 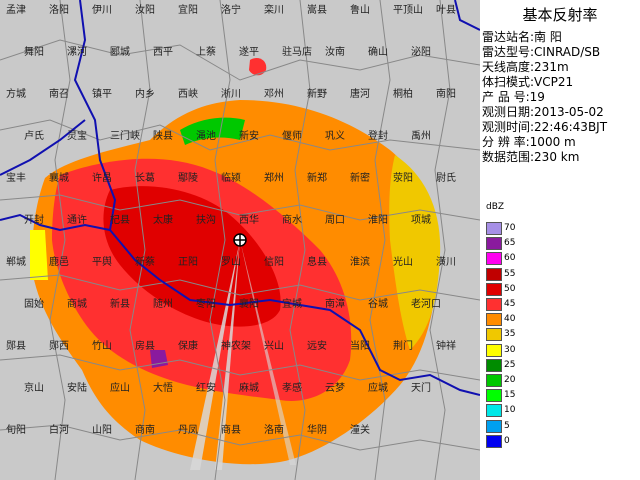 I want to click on place-label: 镇平, so click(x=102, y=94).